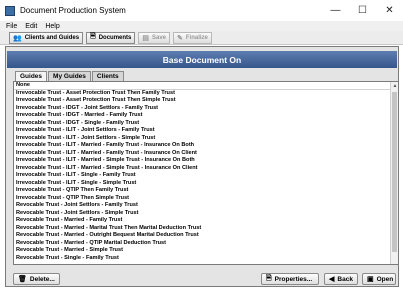  I want to click on open-label: Open, so click(385, 279).